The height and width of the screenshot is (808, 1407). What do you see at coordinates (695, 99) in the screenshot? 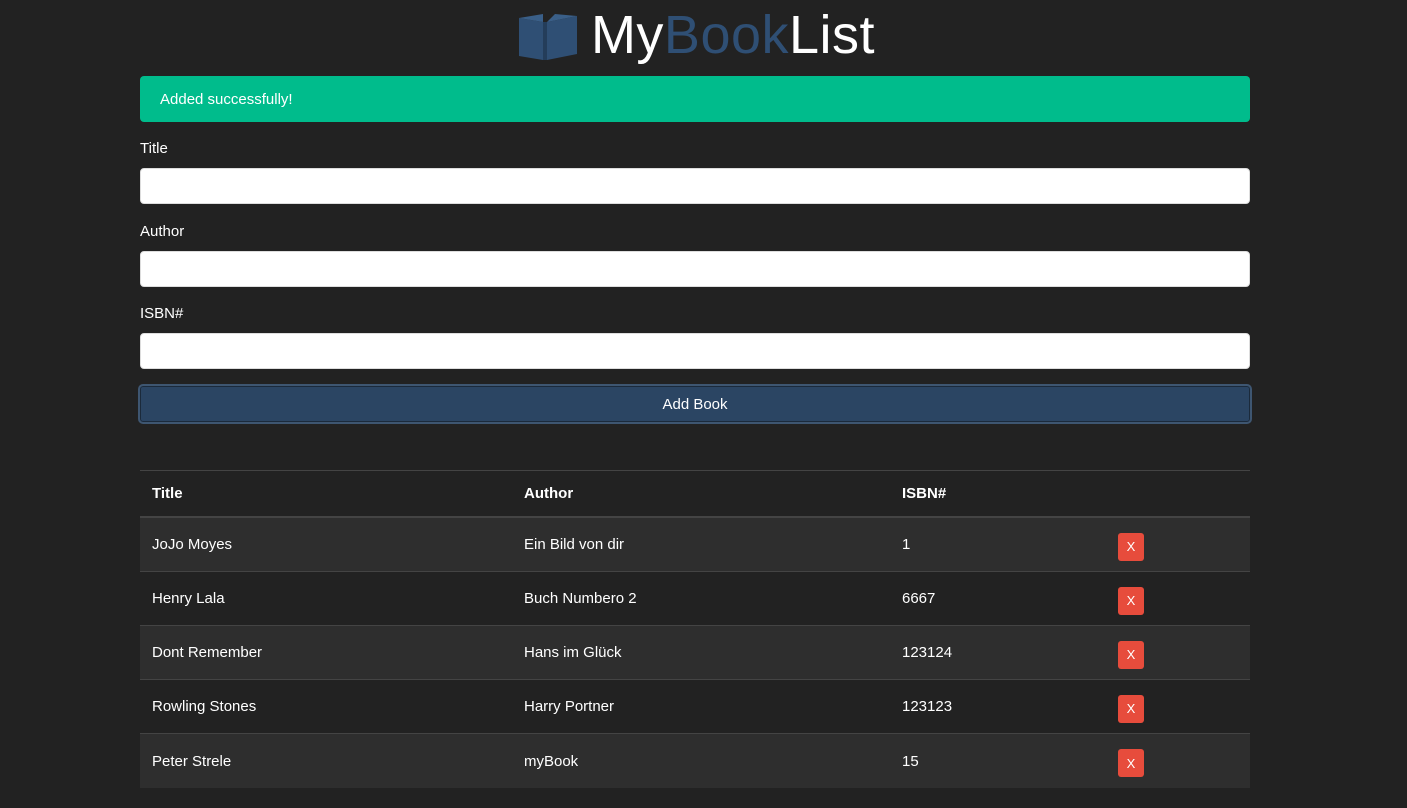
I see `success-alert: Added successfully!` at bounding box center [695, 99].